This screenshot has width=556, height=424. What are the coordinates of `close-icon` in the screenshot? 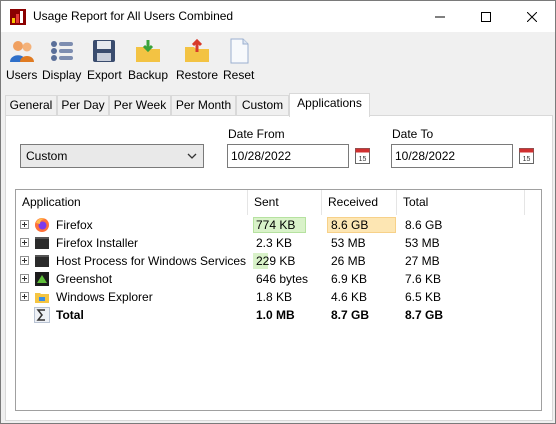 It's located at (532, 16).